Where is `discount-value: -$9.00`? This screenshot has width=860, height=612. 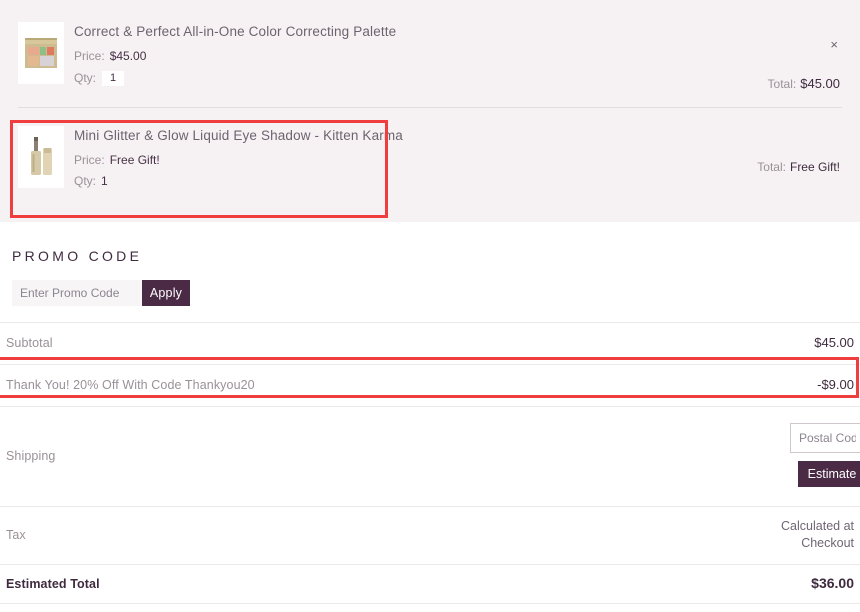
discount-value: -$9.00 is located at coordinates (835, 385).